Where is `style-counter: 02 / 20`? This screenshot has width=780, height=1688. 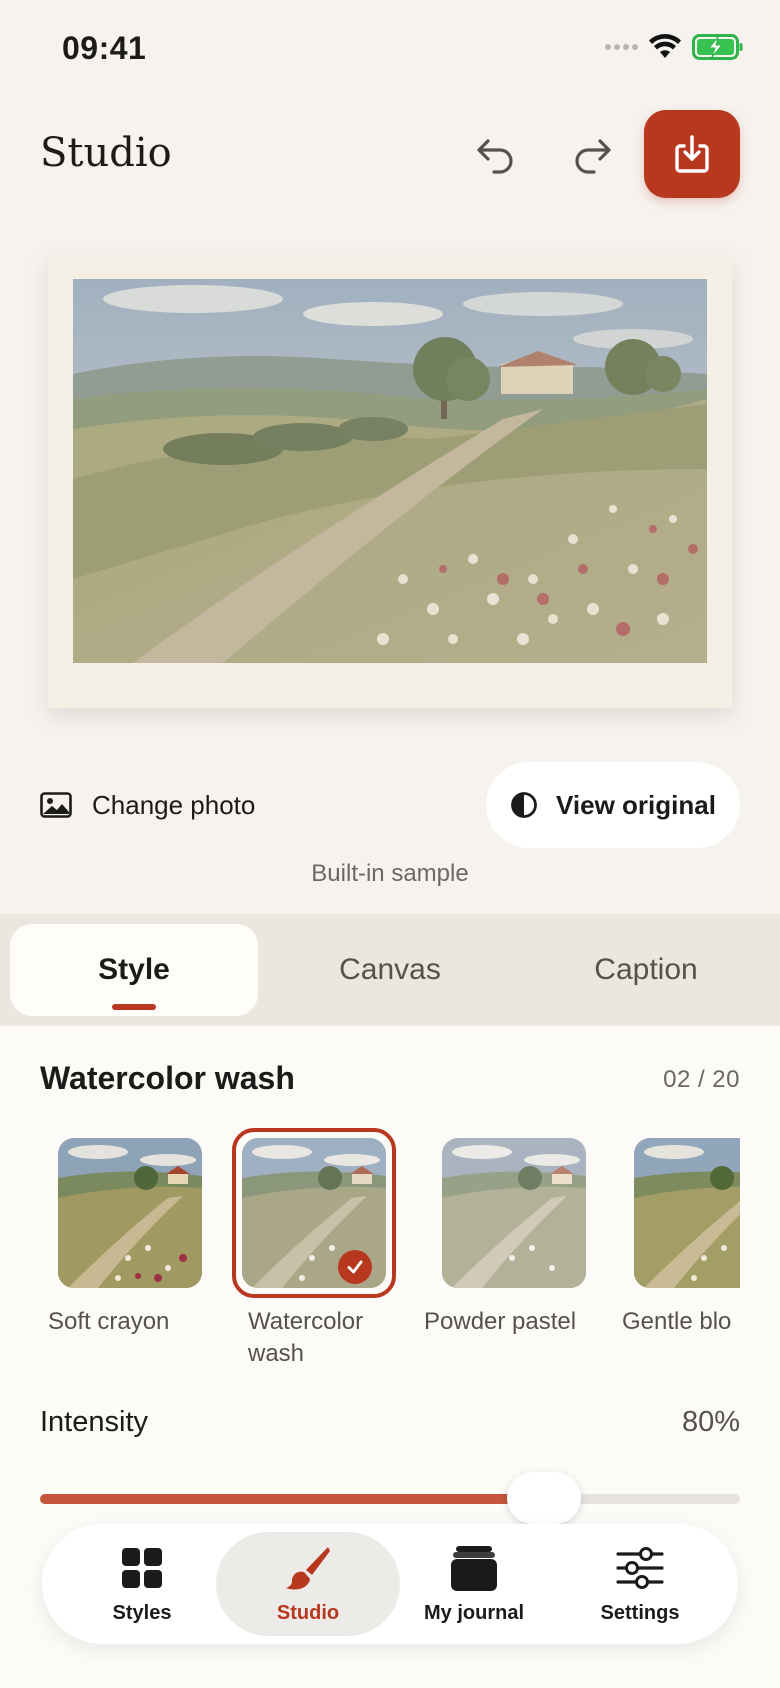
style-counter: 02 / 20 is located at coordinates (701, 1079).